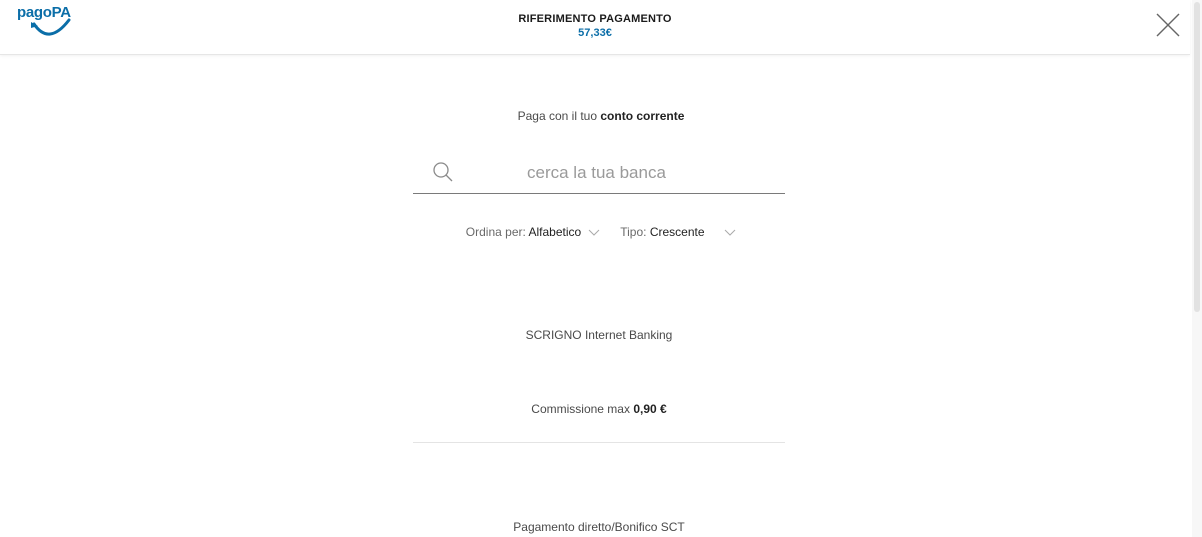  I want to click on bank-item-bonifico: Pagamento diretto/Bonifico SCT, so click(599, 527).